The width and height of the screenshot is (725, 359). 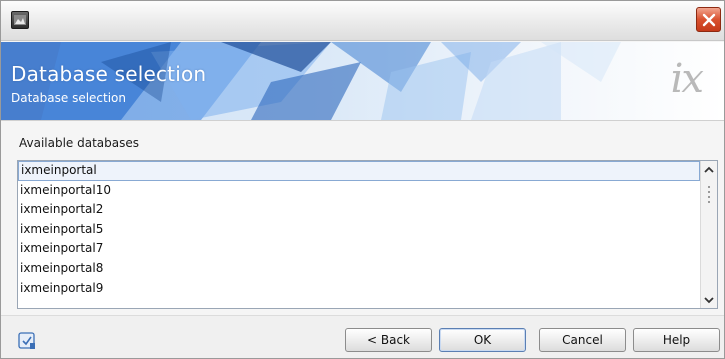 I want to click on cancel-button: Cancel, so click(x=582, y=340).